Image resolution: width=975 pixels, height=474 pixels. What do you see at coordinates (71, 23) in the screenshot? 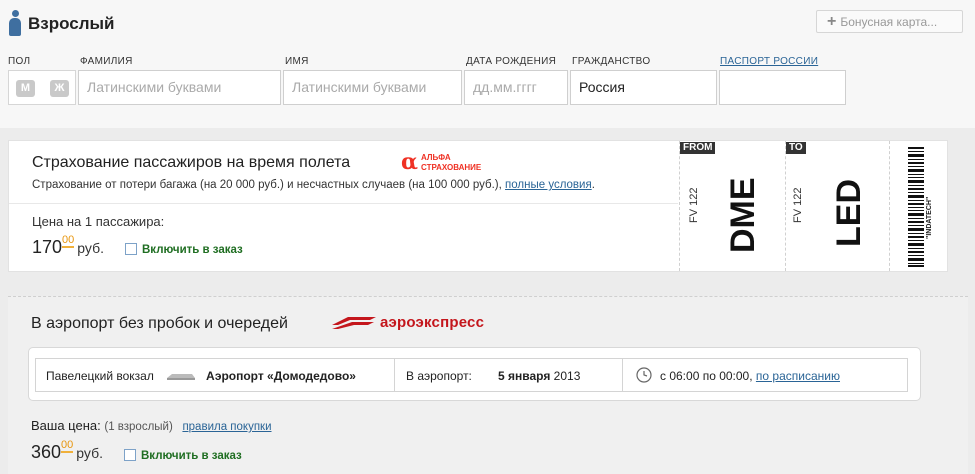
I see `passenger-title: Взрослый` at bounding box center [71, 23].